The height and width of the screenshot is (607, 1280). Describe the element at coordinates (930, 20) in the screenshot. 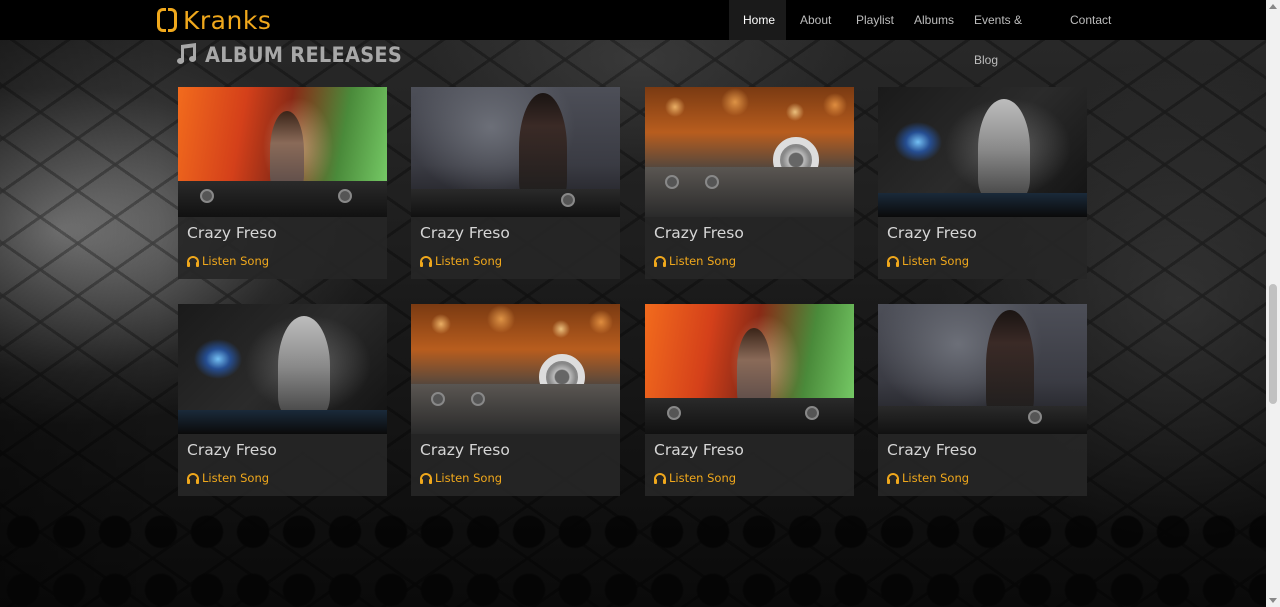

I see `nav-albums: Albums` at that location.